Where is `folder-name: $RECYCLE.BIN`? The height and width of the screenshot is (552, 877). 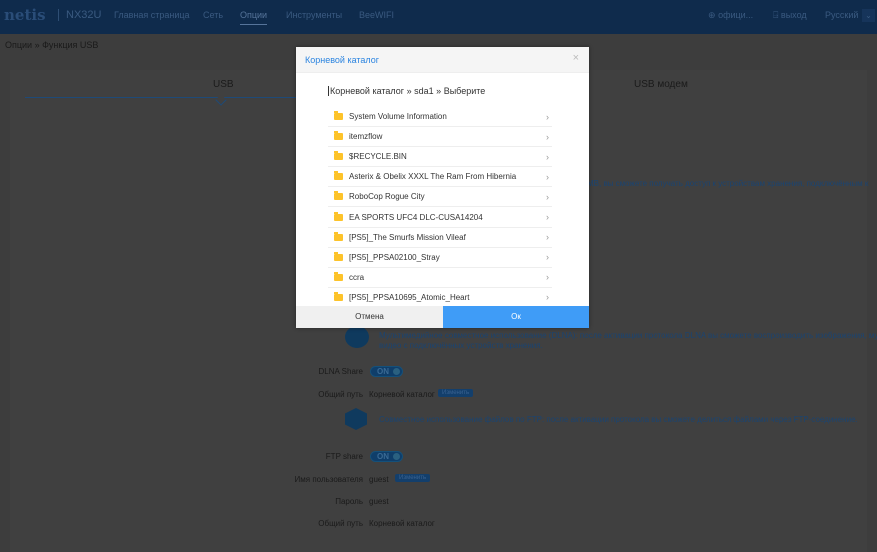 folder-name: $RECYCLE.BIN is located at coordinates (378, 157).